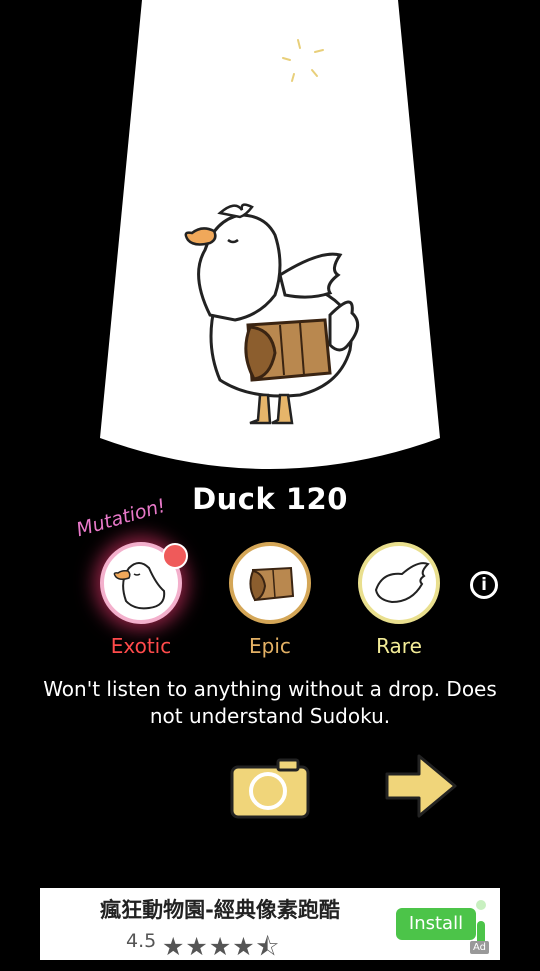 Image resolution: width=540 pixels, height=971 pixels. I want to click on notification-dot, so click(175, 556).